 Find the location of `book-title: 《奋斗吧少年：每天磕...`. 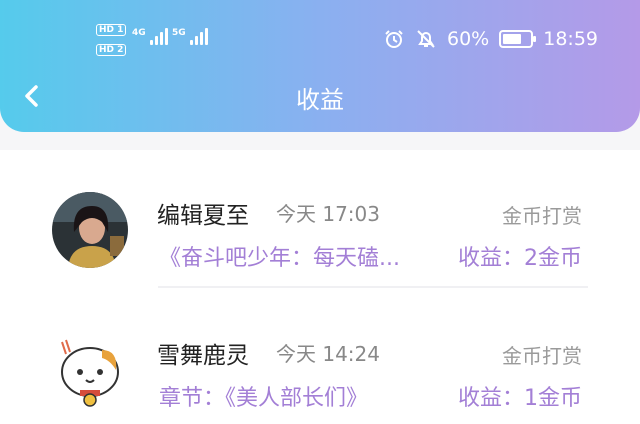

book-title: 《奋斗吧少年：每天磕... is located at coordinates (279, 258).